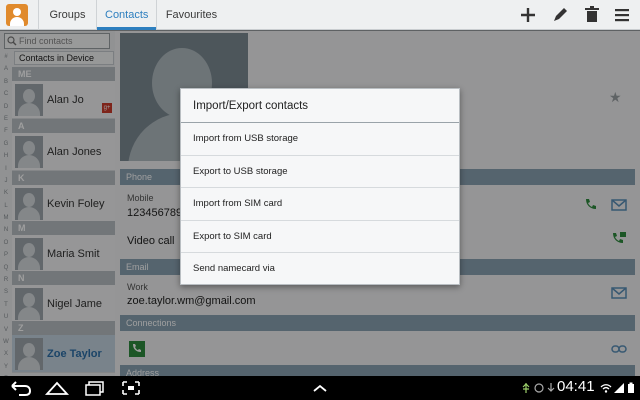 The height and width of the screenshot is (400, 640). Describe the element at coordinates (551, 387) in the screenshot. I see `download-icon` at that location.